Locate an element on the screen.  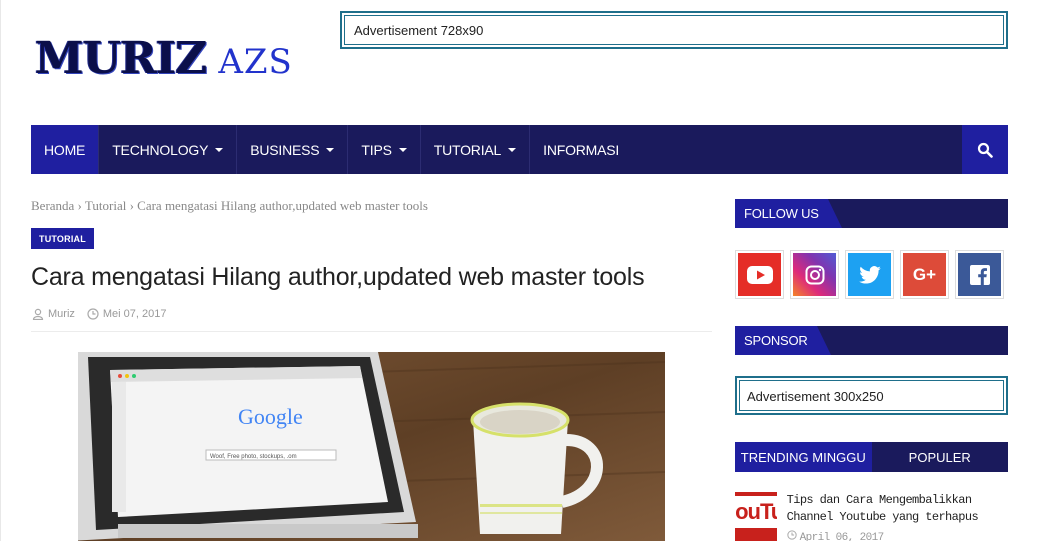
widget-header-follow: FOLLOW US is located at coordinates (871, 213).